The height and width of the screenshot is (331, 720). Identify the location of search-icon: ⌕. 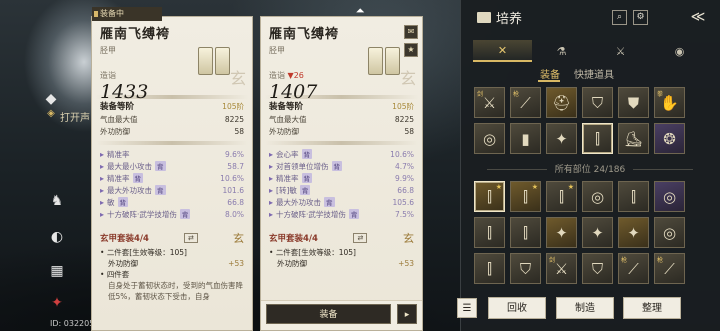
(619, 17).